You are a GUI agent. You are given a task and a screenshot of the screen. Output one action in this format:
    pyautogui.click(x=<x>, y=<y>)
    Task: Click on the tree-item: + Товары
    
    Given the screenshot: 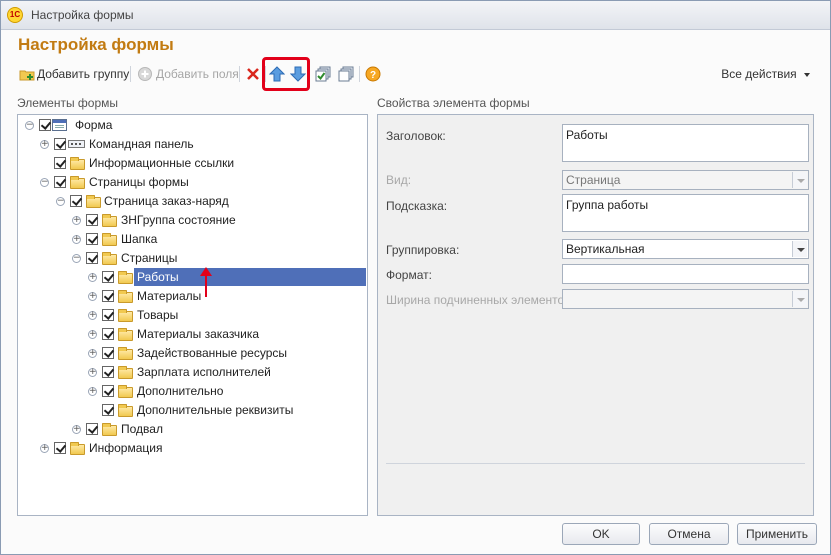 What is the action you would take?
    pyautogui.click(x=192, y=315)
    